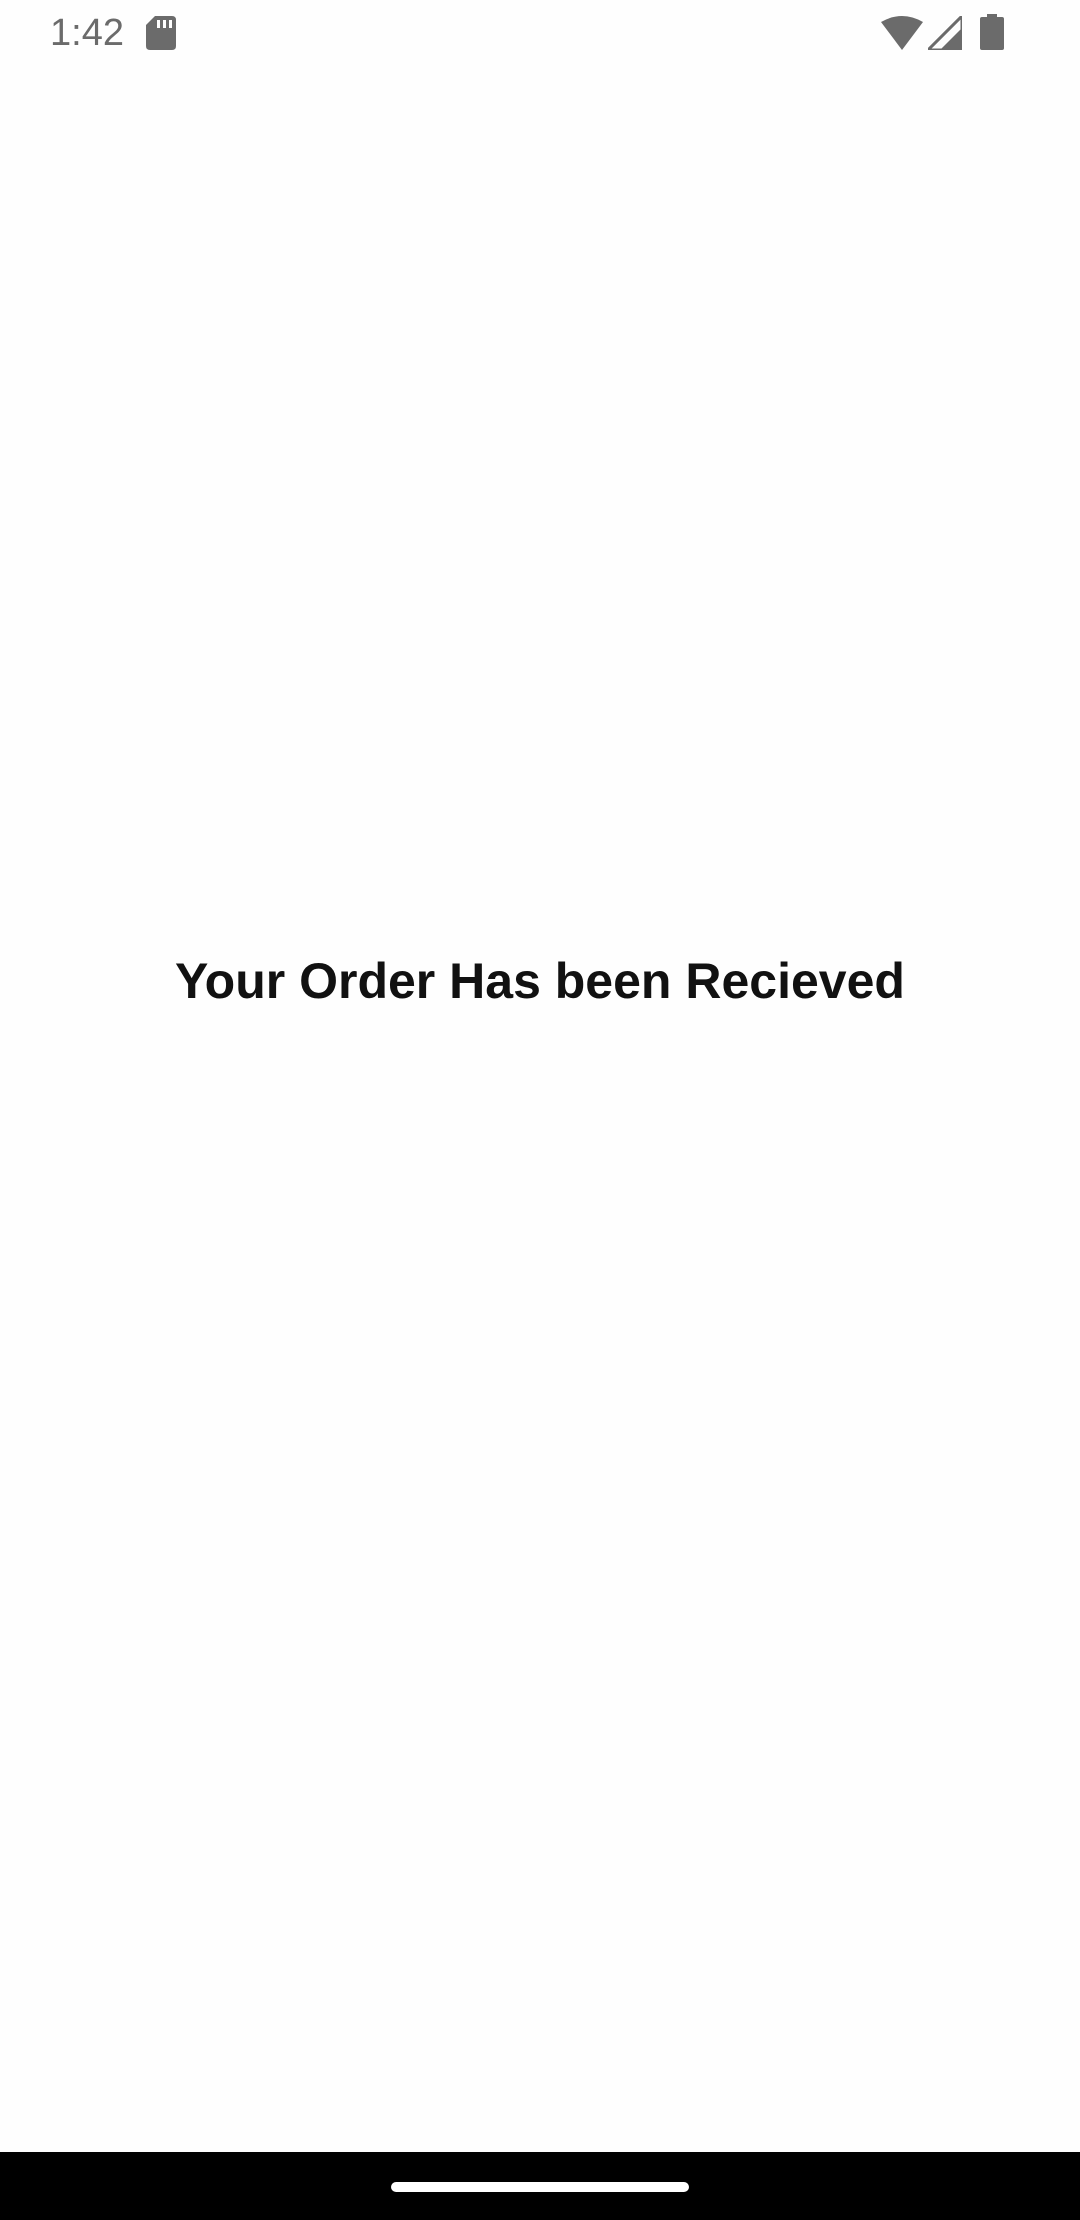 The image size is (1080, 2220). I want to click on home-indicator, so click(540, 2187).